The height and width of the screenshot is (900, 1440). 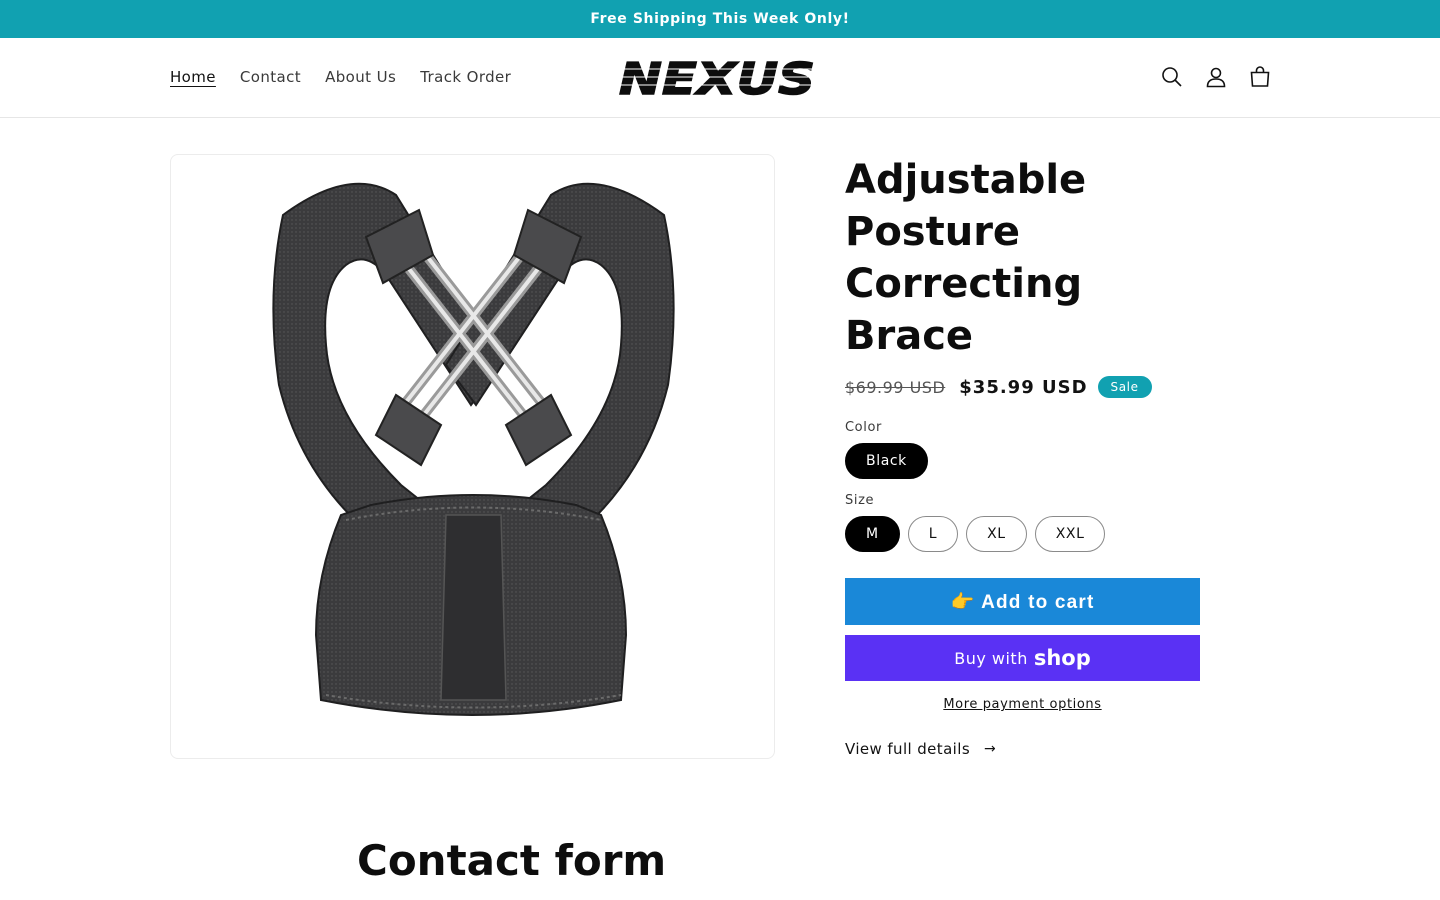 What do you see at coordinates (886, 461) in the screenshot?
I see `color-option-black: Black` at bounding box center [886, 461].